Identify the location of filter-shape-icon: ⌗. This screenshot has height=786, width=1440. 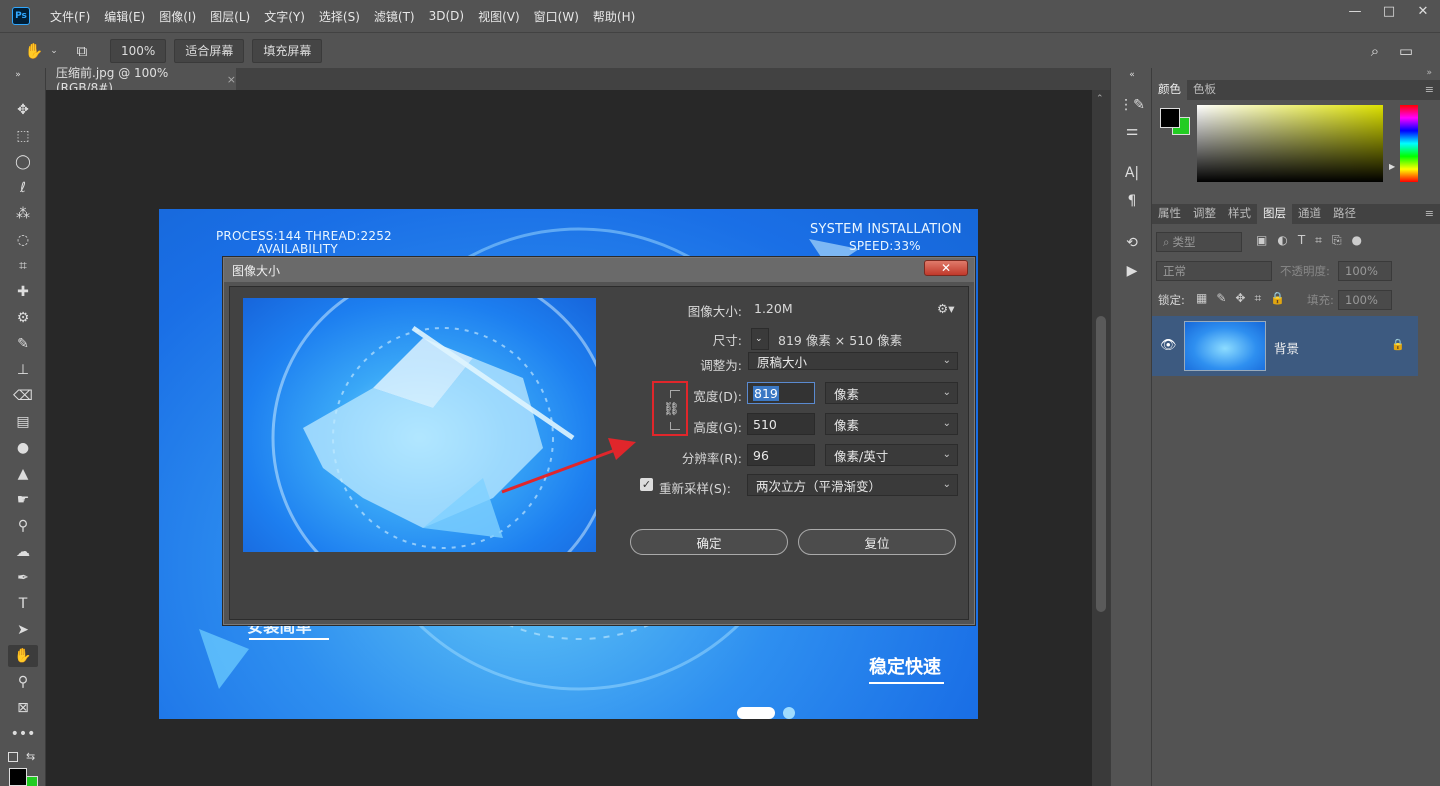
(1323, 240).